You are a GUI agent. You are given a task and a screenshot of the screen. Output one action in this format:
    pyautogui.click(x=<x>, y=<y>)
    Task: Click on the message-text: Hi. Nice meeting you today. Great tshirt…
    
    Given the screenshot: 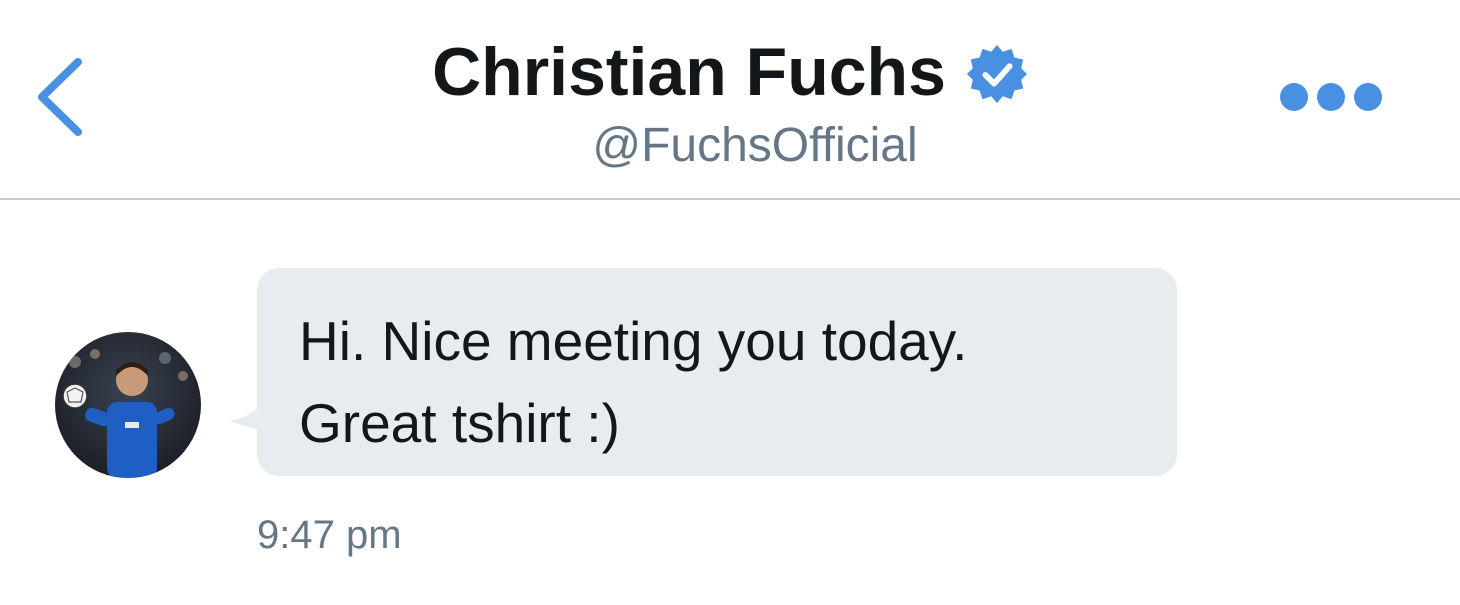 What is the action you would take?
    pyautogui.click(x=633, y=382)
    